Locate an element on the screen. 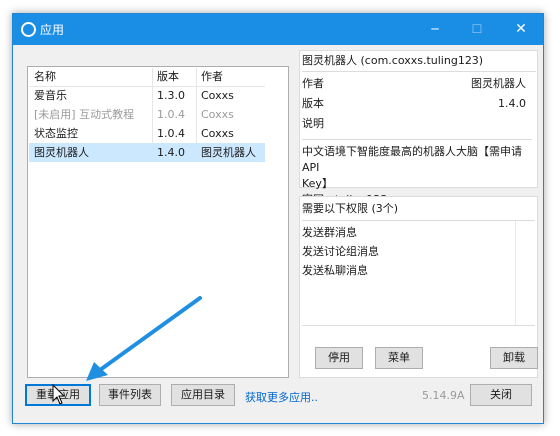 The image size is (560, 436). annotation-arrow-icon is located at coordinates (144, 338).